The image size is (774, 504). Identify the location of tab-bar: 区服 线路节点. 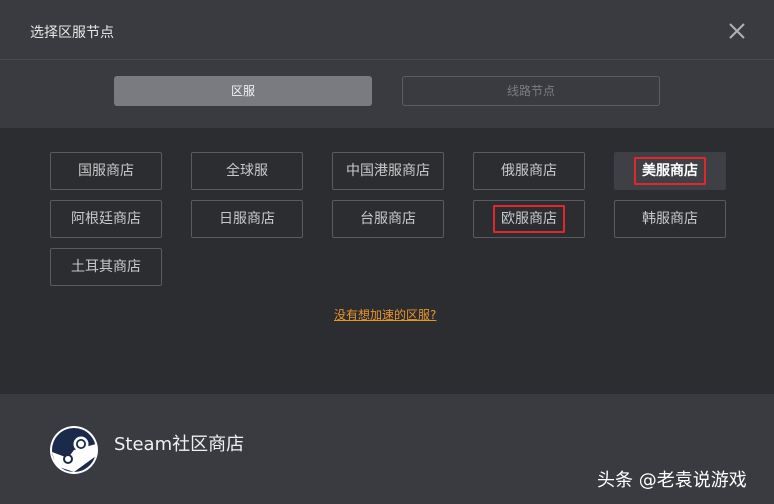
(387, 94).